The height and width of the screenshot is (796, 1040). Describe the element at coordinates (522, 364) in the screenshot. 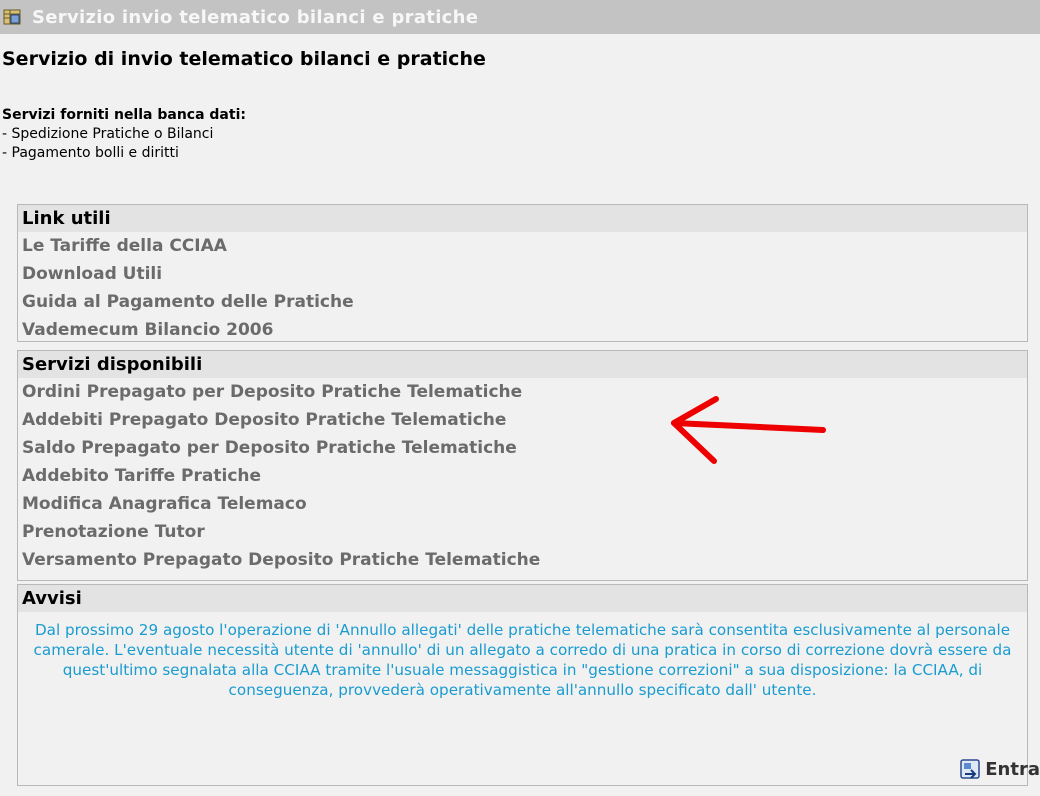

I see `services-heading: Servizi disponibili` at that location.